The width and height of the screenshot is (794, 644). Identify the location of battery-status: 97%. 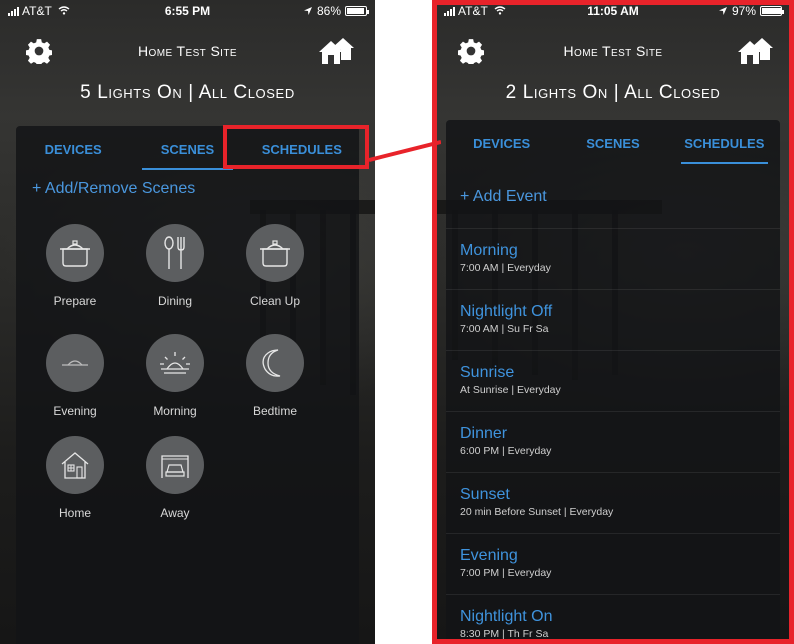
(751, 11).